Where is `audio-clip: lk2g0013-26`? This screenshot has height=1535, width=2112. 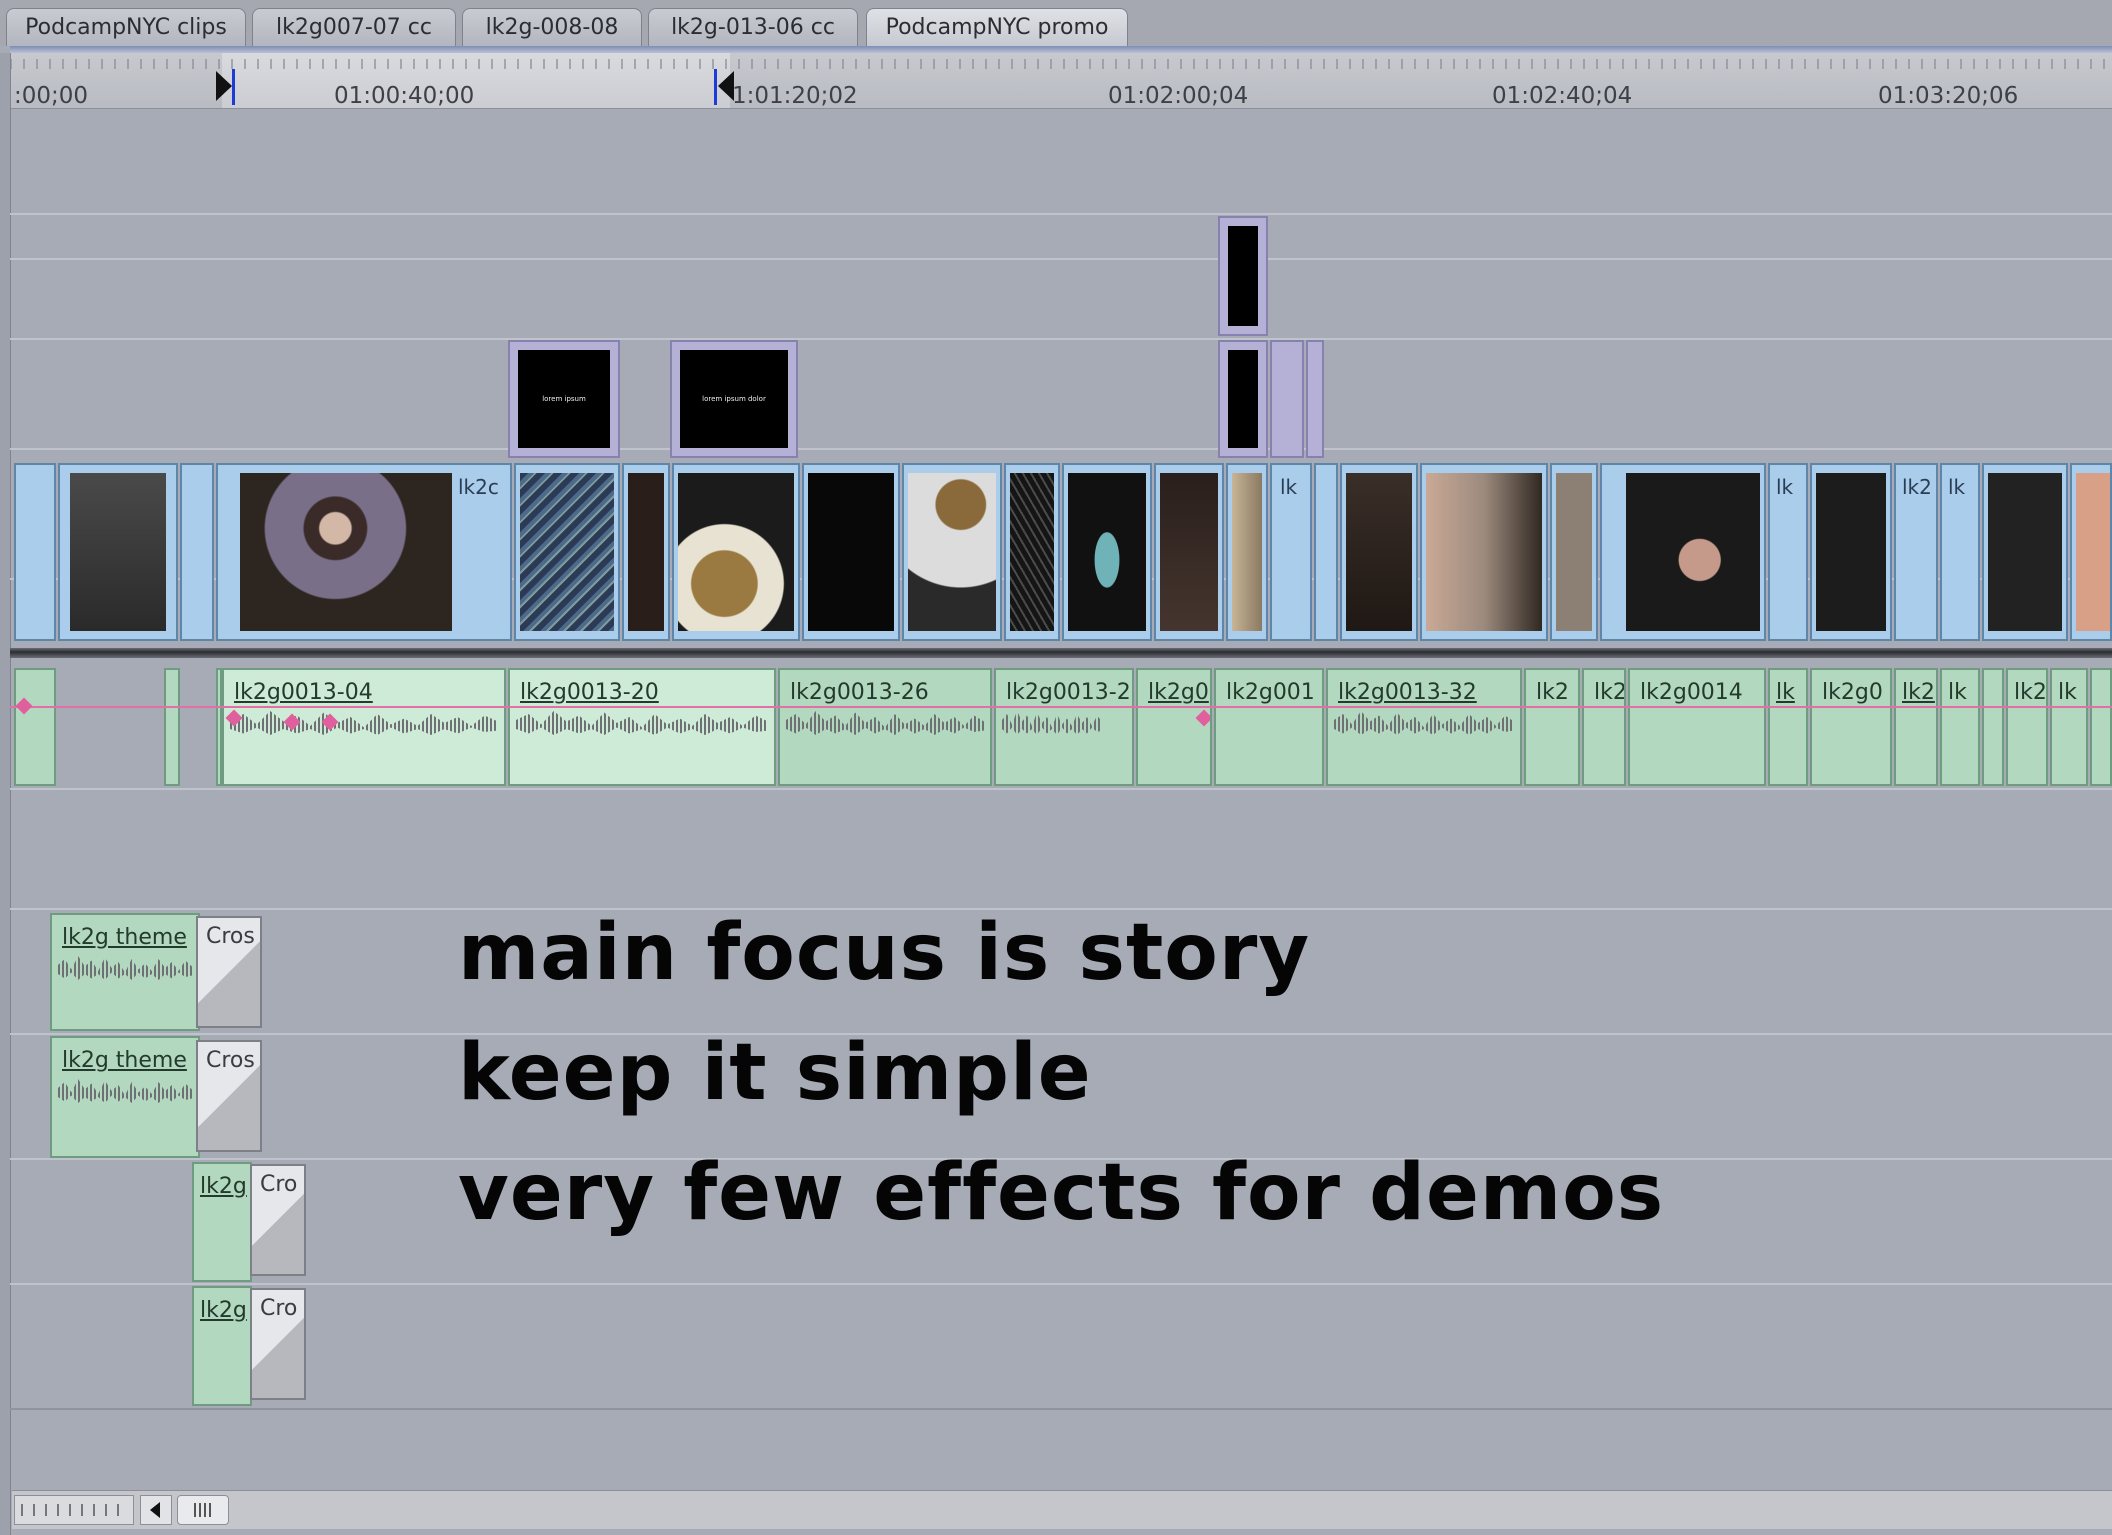 audio-clip: lk2g0013-26 is located at coordinates (885, 727).